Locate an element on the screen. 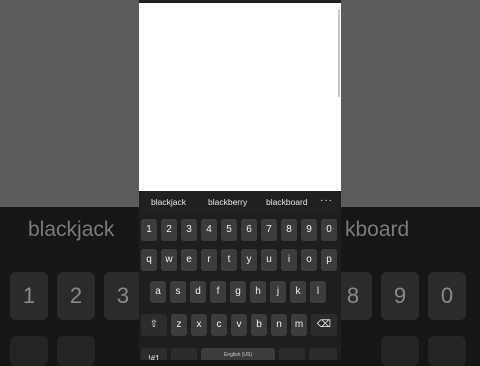 The height and width of the screenshot is (366, 480). key-b: b is located at coordinates (259, 325).